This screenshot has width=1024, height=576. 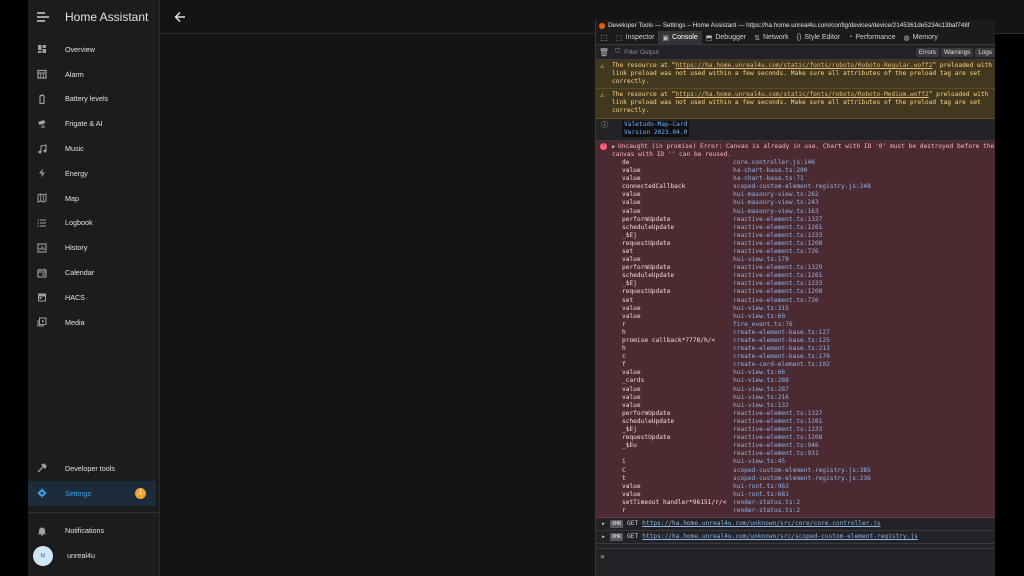 What do you see at coordinates (761, 495) in the screenshot?
I see `stack-location-link: hui-root.ts:681` at bounding box center [761, 495].